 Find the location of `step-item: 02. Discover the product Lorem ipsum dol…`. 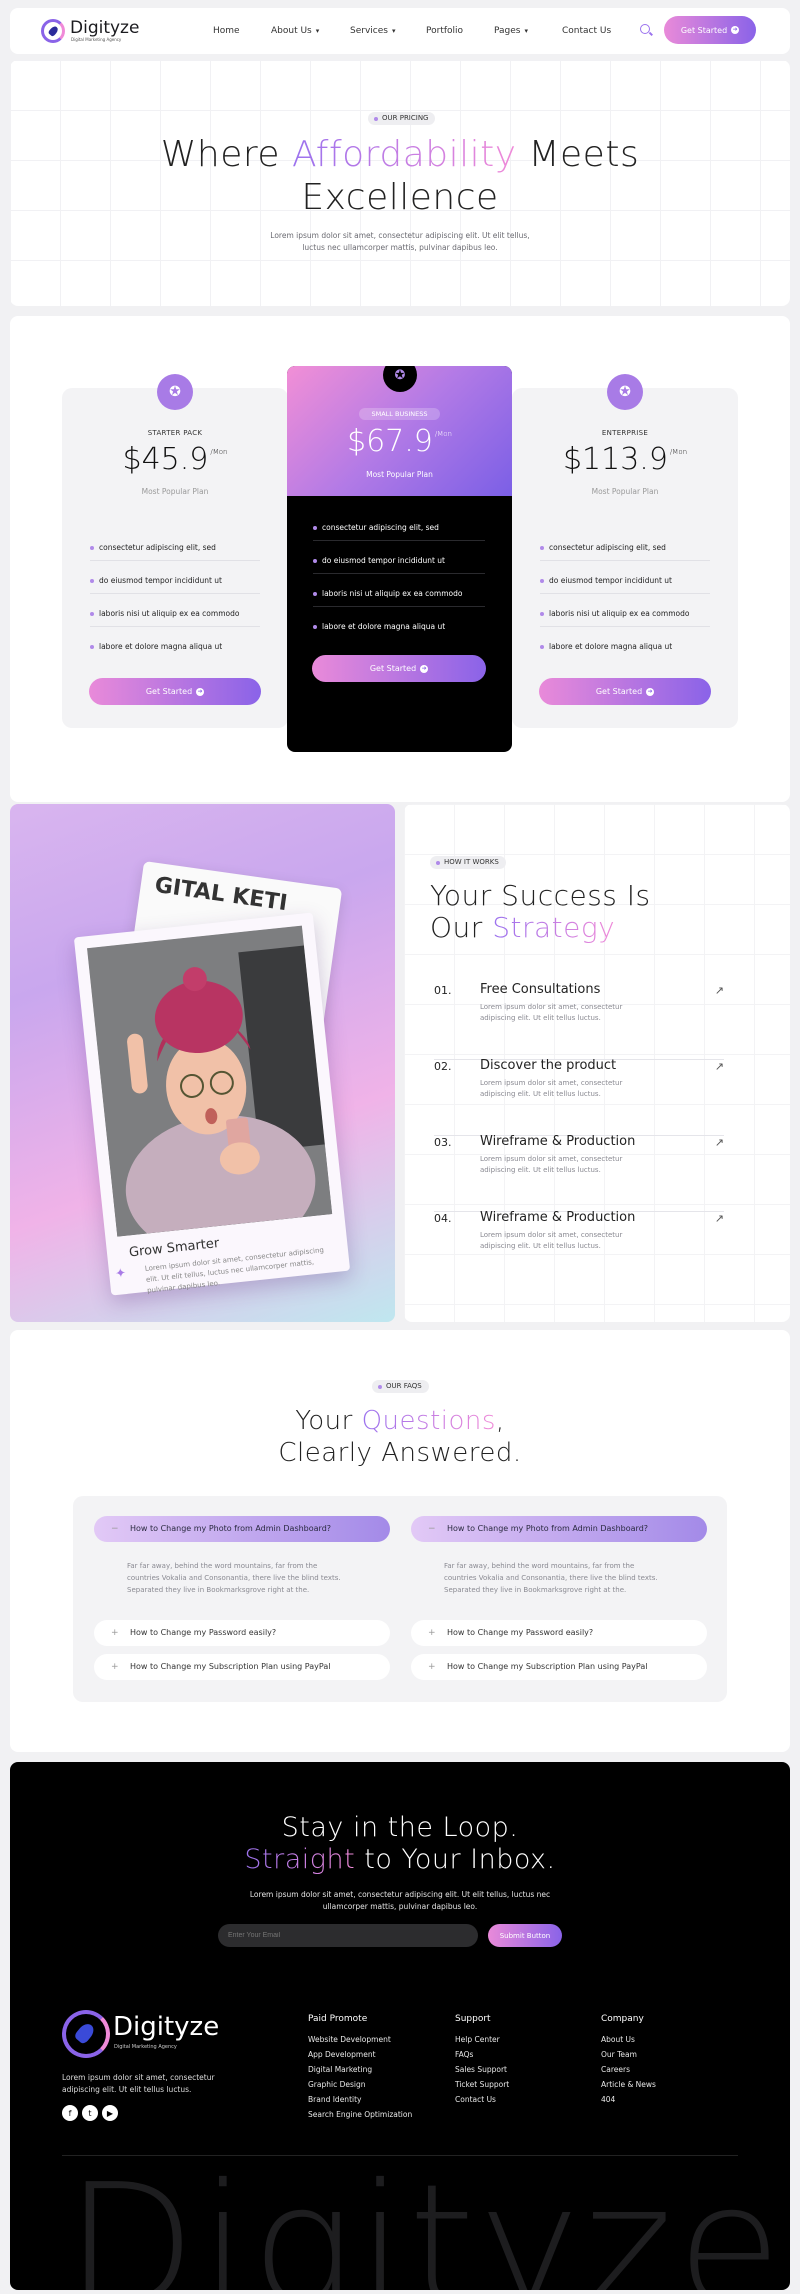

step-item: 02. Discover the product Lorem ipsum dol… is located at coordinates (579, 1097).